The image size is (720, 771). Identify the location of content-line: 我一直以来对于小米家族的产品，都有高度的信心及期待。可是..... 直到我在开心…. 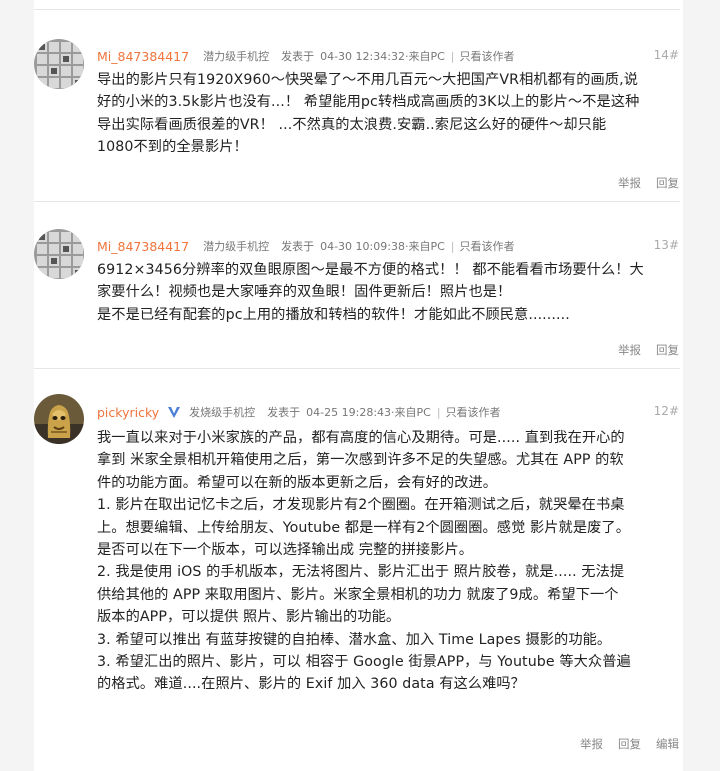
(361, 438).